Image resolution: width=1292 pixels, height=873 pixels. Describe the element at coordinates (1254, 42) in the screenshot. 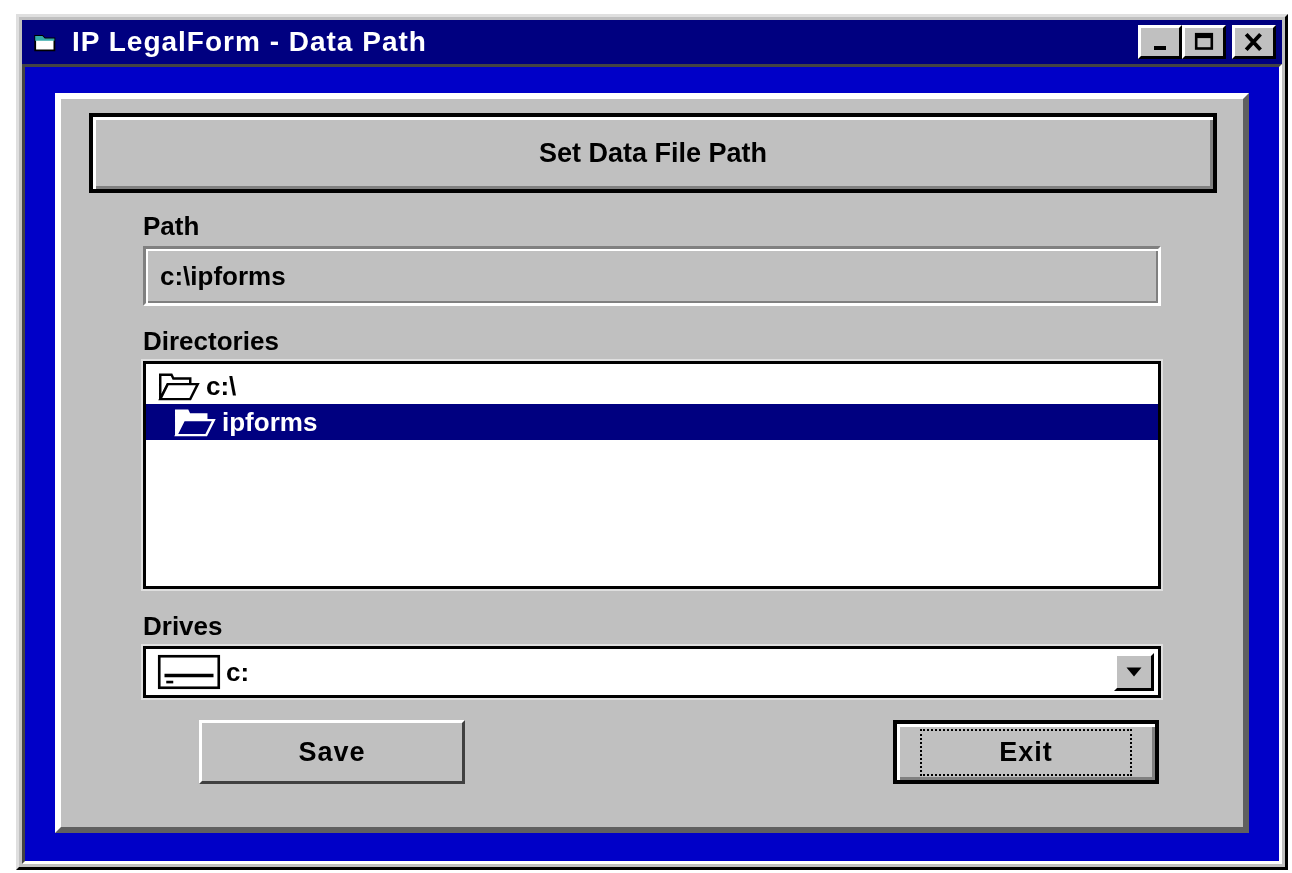

I see `close-button` at that location.